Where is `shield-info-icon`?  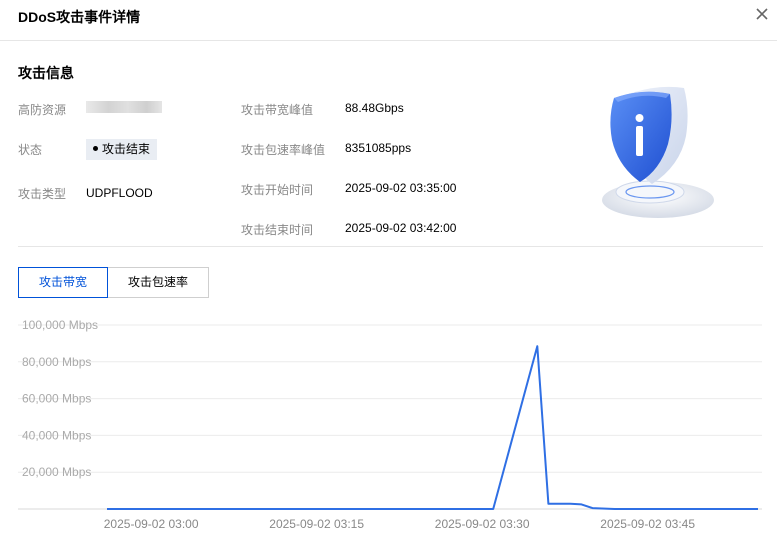
shield-info-icon is located at coordinates (658, 152).